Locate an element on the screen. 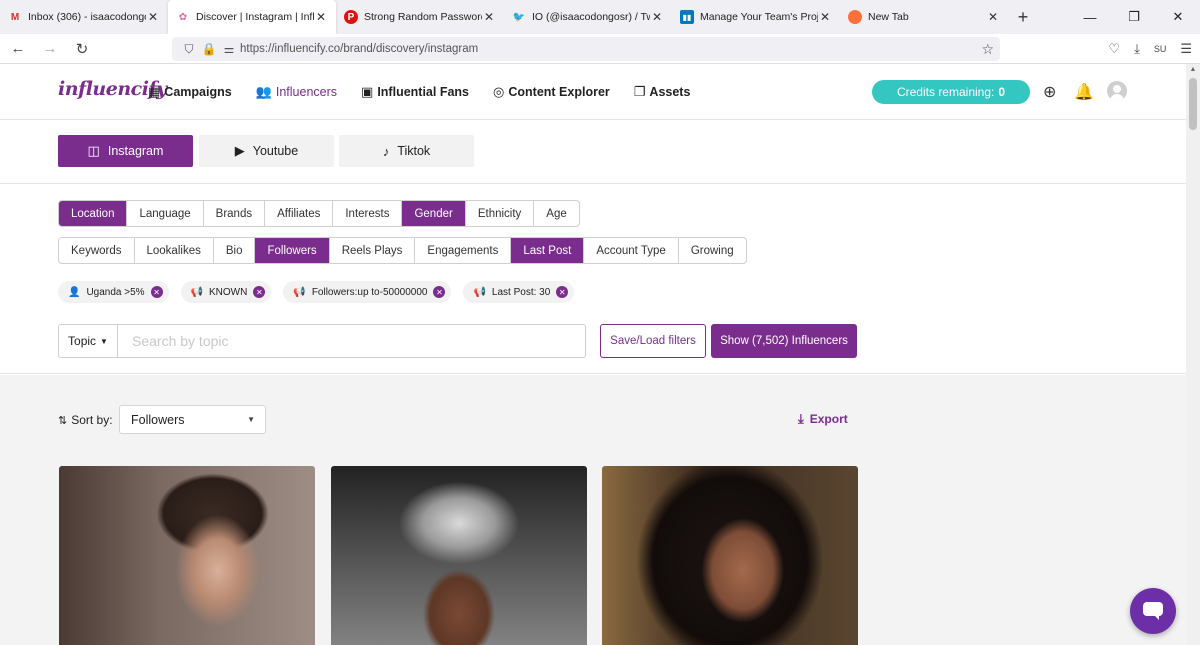 The width and height of the screenshot is (1200, 645). influencer-photo is located at coordinates (730, 555).